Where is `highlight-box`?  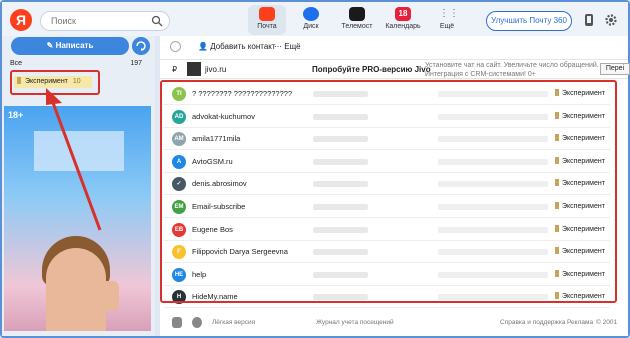 highlight-box is located at coordinates (55, 82).